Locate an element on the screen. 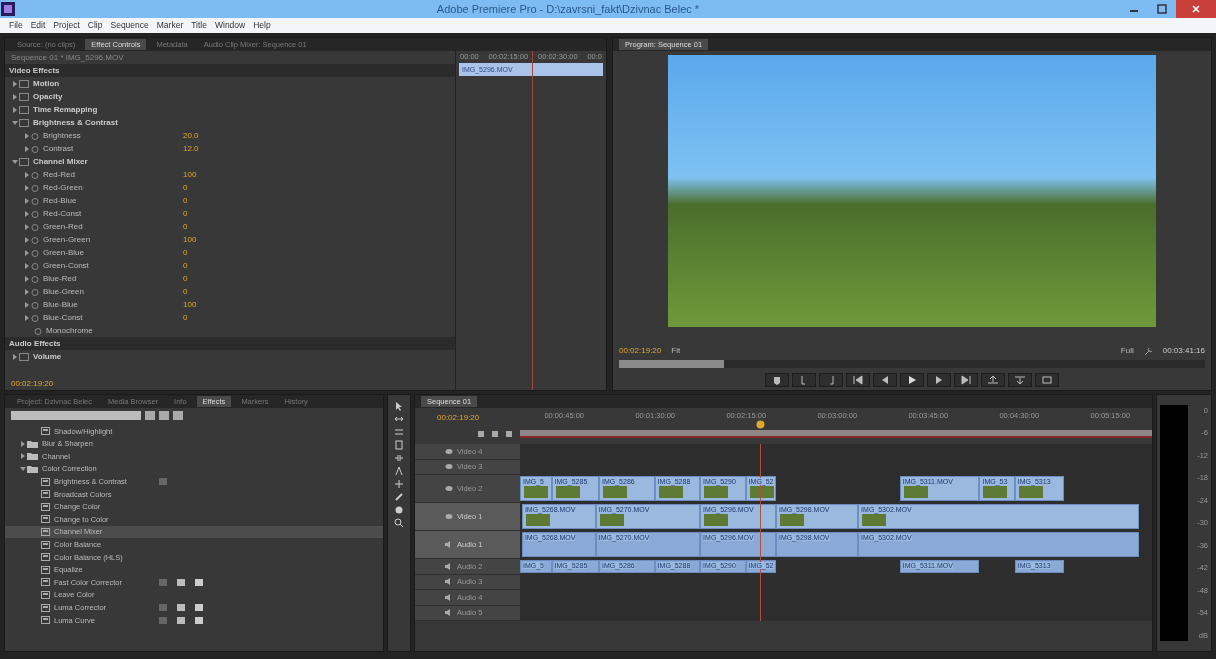 The image size is (1216, 659). parameter-name: Green-Blue is located at coordinates (64, 252).